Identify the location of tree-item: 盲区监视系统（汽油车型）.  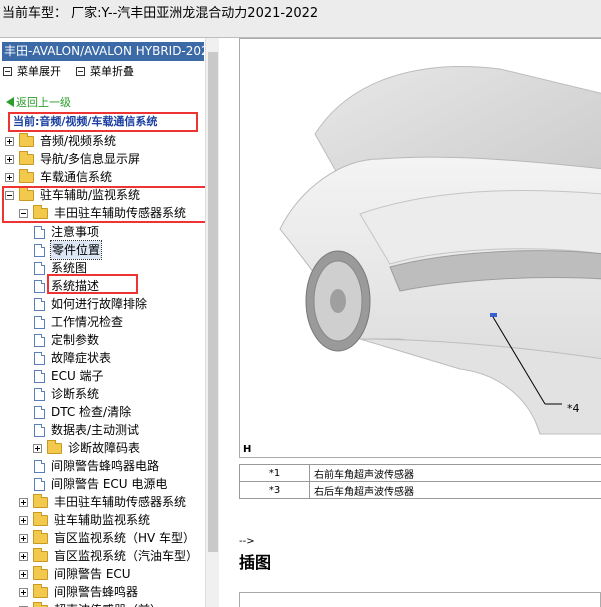
(102, 556).